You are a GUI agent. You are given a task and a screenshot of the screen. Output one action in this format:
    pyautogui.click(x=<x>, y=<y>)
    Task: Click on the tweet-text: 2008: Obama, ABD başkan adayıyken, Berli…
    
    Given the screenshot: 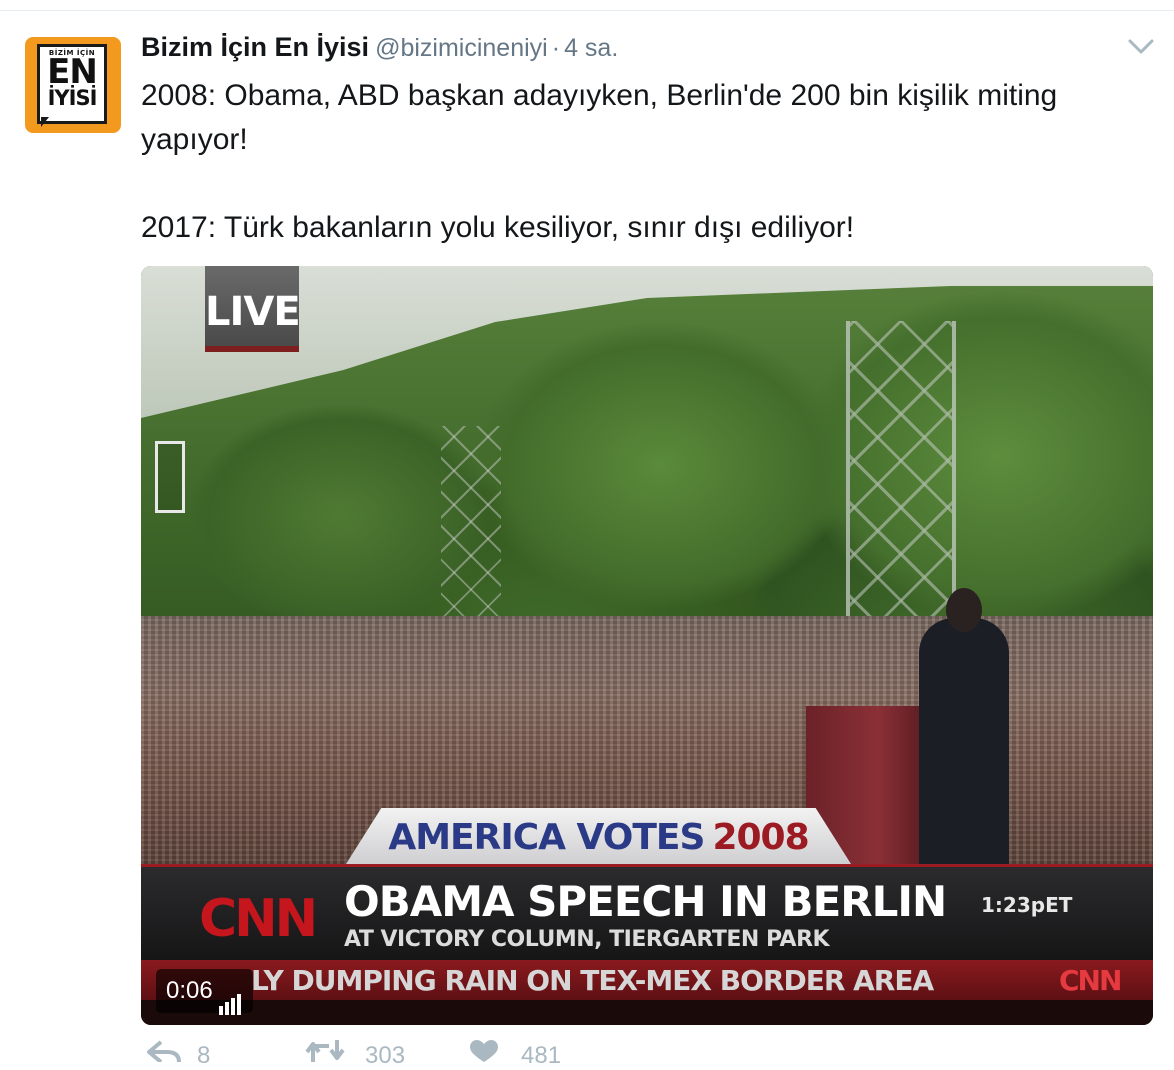 What is the action you would take?
    pyautogui.click(x=646, y=162)
    